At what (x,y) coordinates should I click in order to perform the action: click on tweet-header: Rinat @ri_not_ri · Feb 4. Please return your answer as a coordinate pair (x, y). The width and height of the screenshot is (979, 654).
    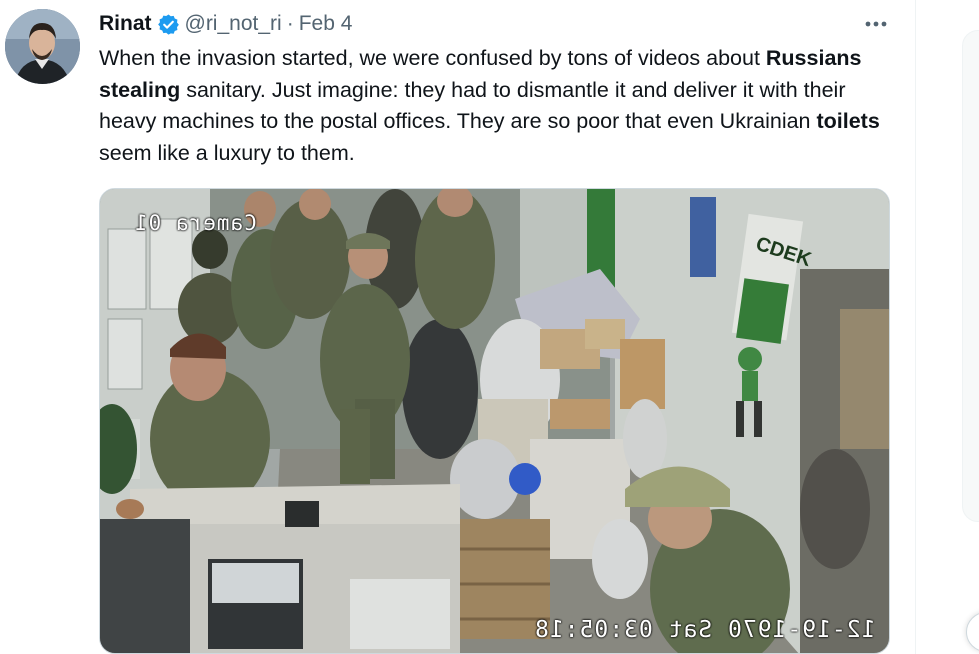
    Looking at the image, I should click on (225, 24).